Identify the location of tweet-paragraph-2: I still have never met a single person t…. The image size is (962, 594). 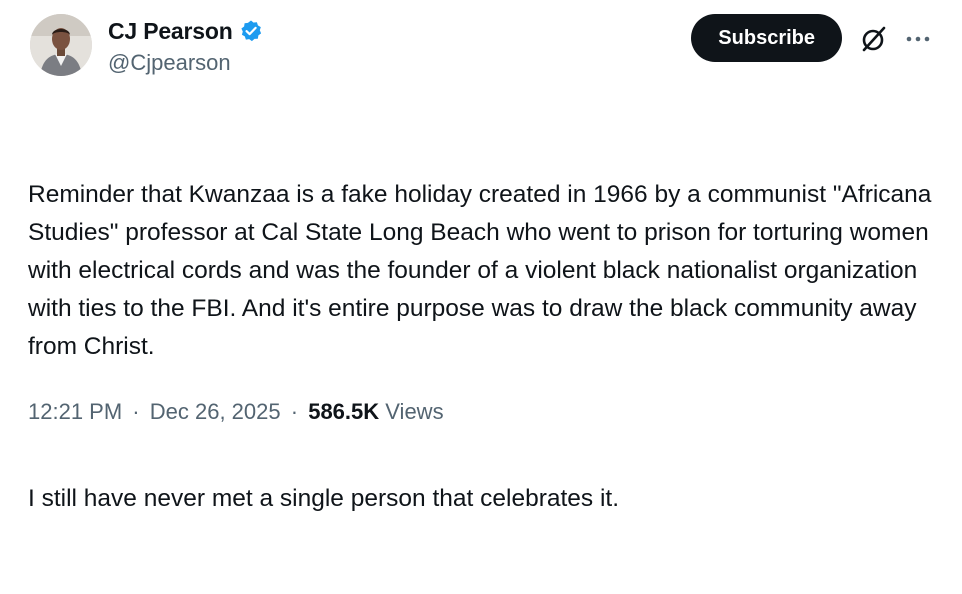
(324, 498).